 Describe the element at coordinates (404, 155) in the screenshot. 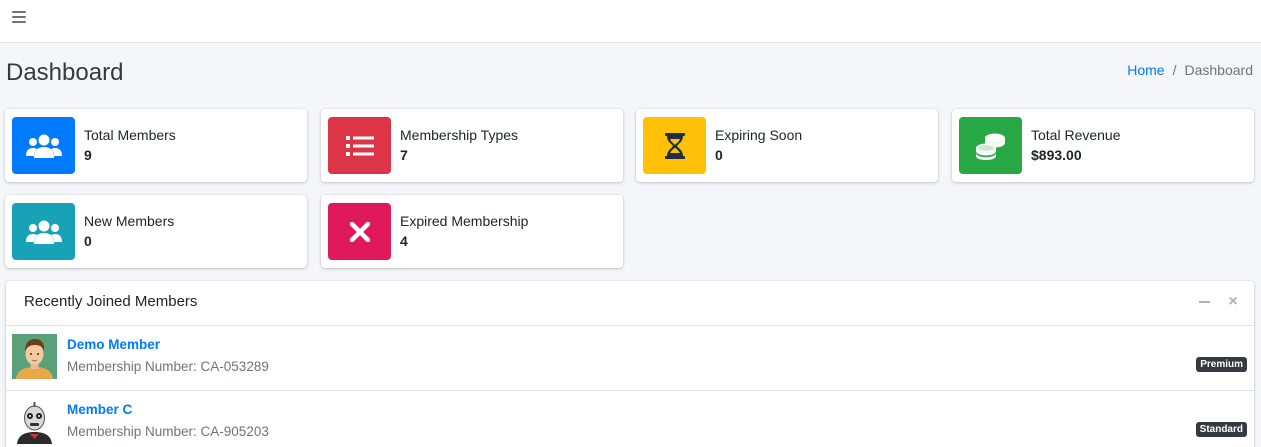

I see `info-box-value: 7` at that location.